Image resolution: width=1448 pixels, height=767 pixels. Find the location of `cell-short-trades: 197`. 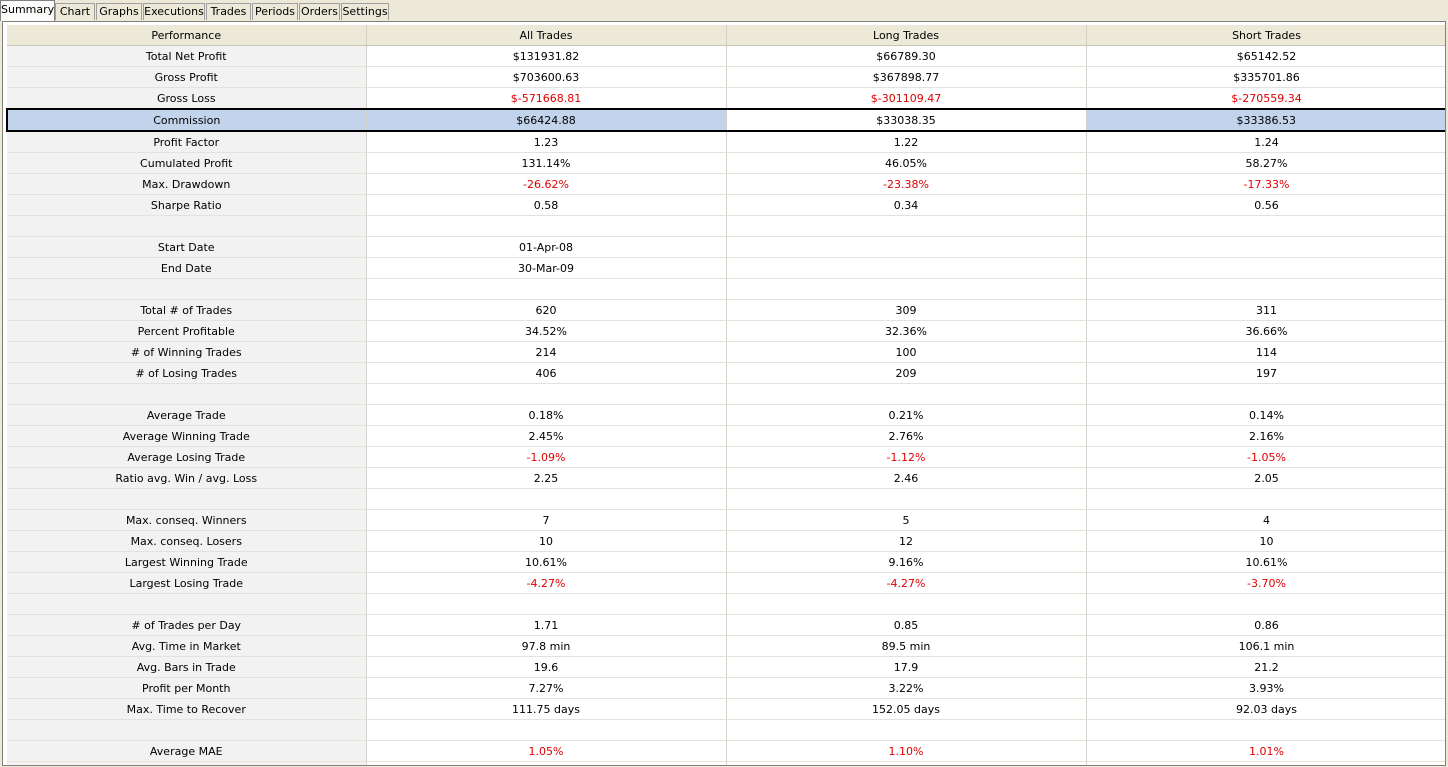

cell-short-trades: 197 is located at coordinates (1265, 373).